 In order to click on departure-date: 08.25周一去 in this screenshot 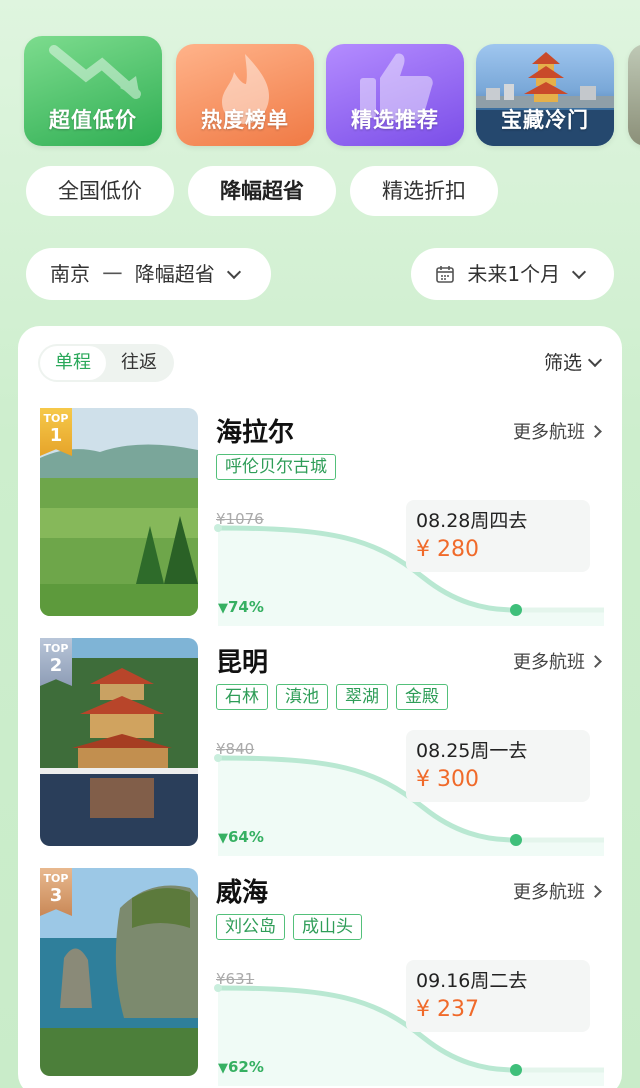, I will do `click(472, 751)`.